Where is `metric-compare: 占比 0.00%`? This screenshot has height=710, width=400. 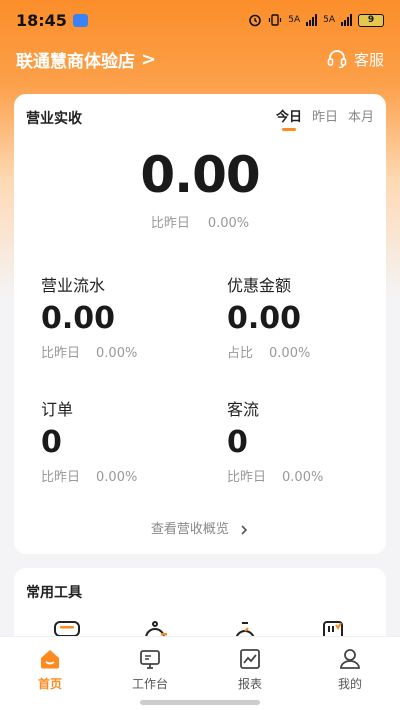
metric-compare: 占比 0.00% is located at coordinates (312, 351).